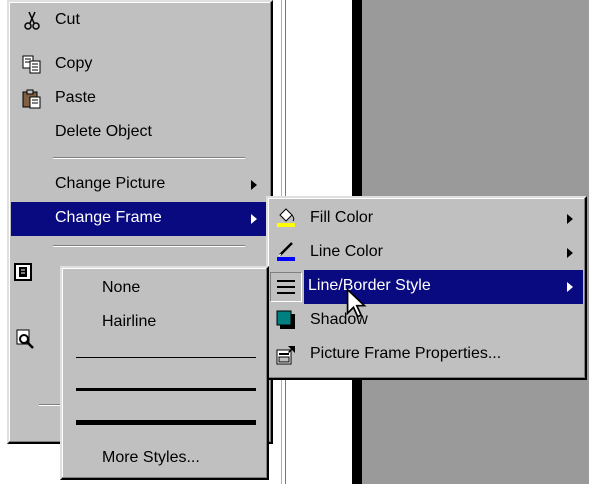 This screenshot has height=484, width=589. I want to click on menu-item-label: Change Frame, so click(108, 217).